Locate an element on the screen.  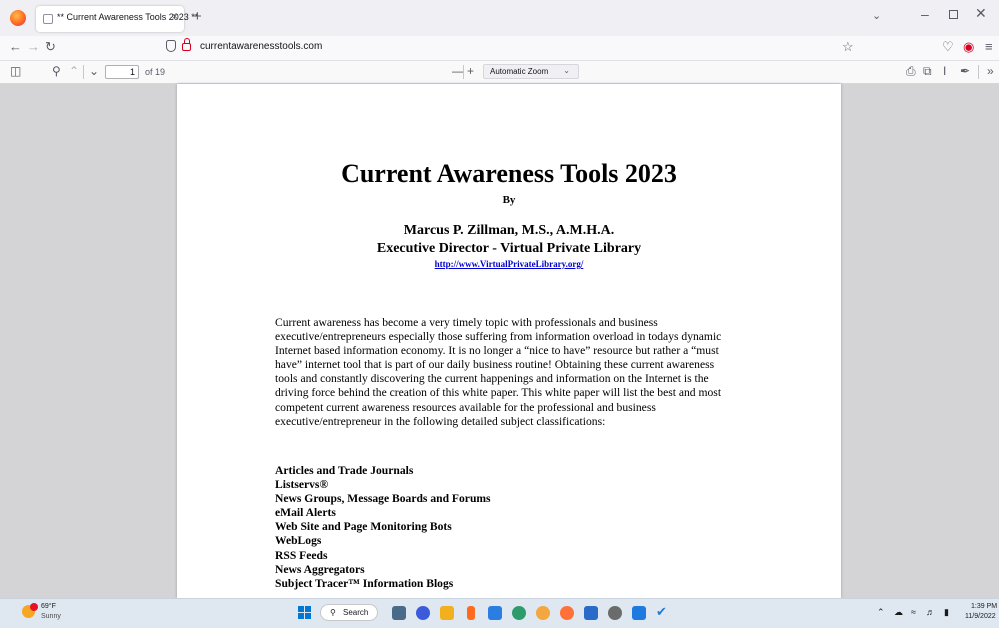
menu-icon: ≡ is located at coordinates (989, 47).